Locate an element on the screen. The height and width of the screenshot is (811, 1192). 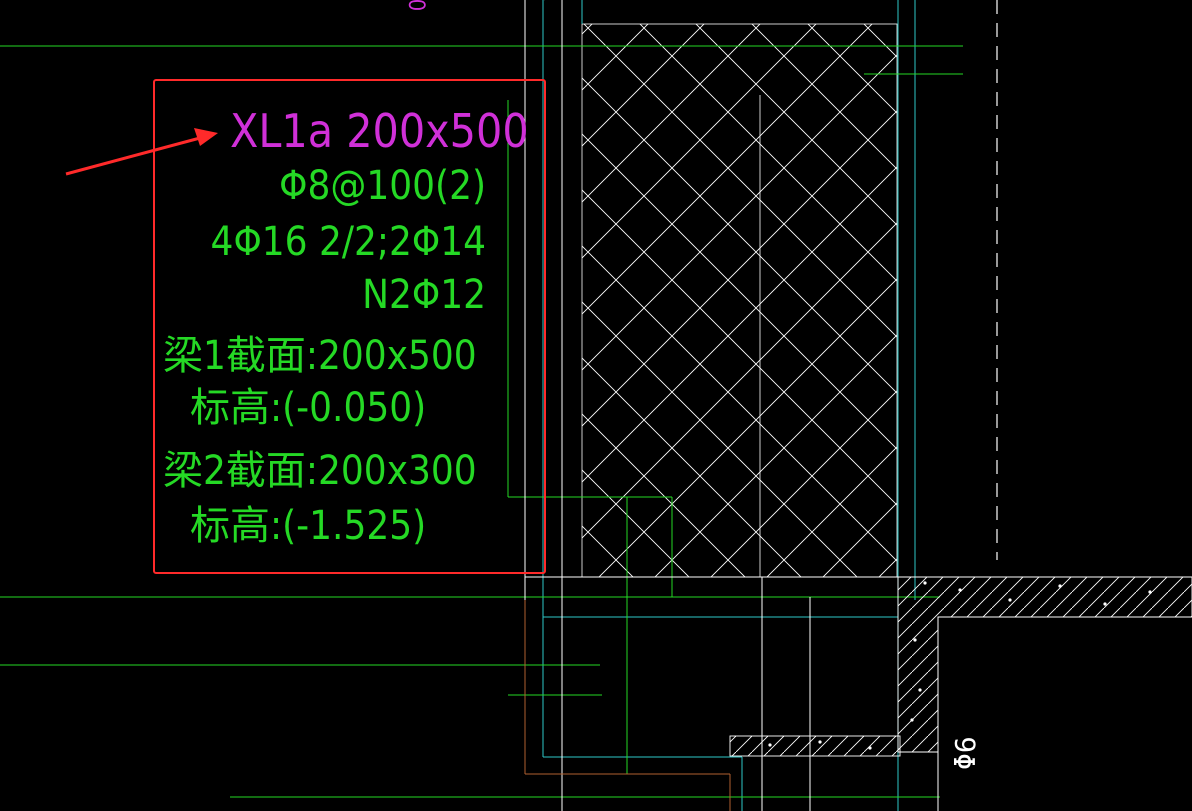
beam1-section-label: 梁1截面:200x500 is located at coordinates (320, 356).